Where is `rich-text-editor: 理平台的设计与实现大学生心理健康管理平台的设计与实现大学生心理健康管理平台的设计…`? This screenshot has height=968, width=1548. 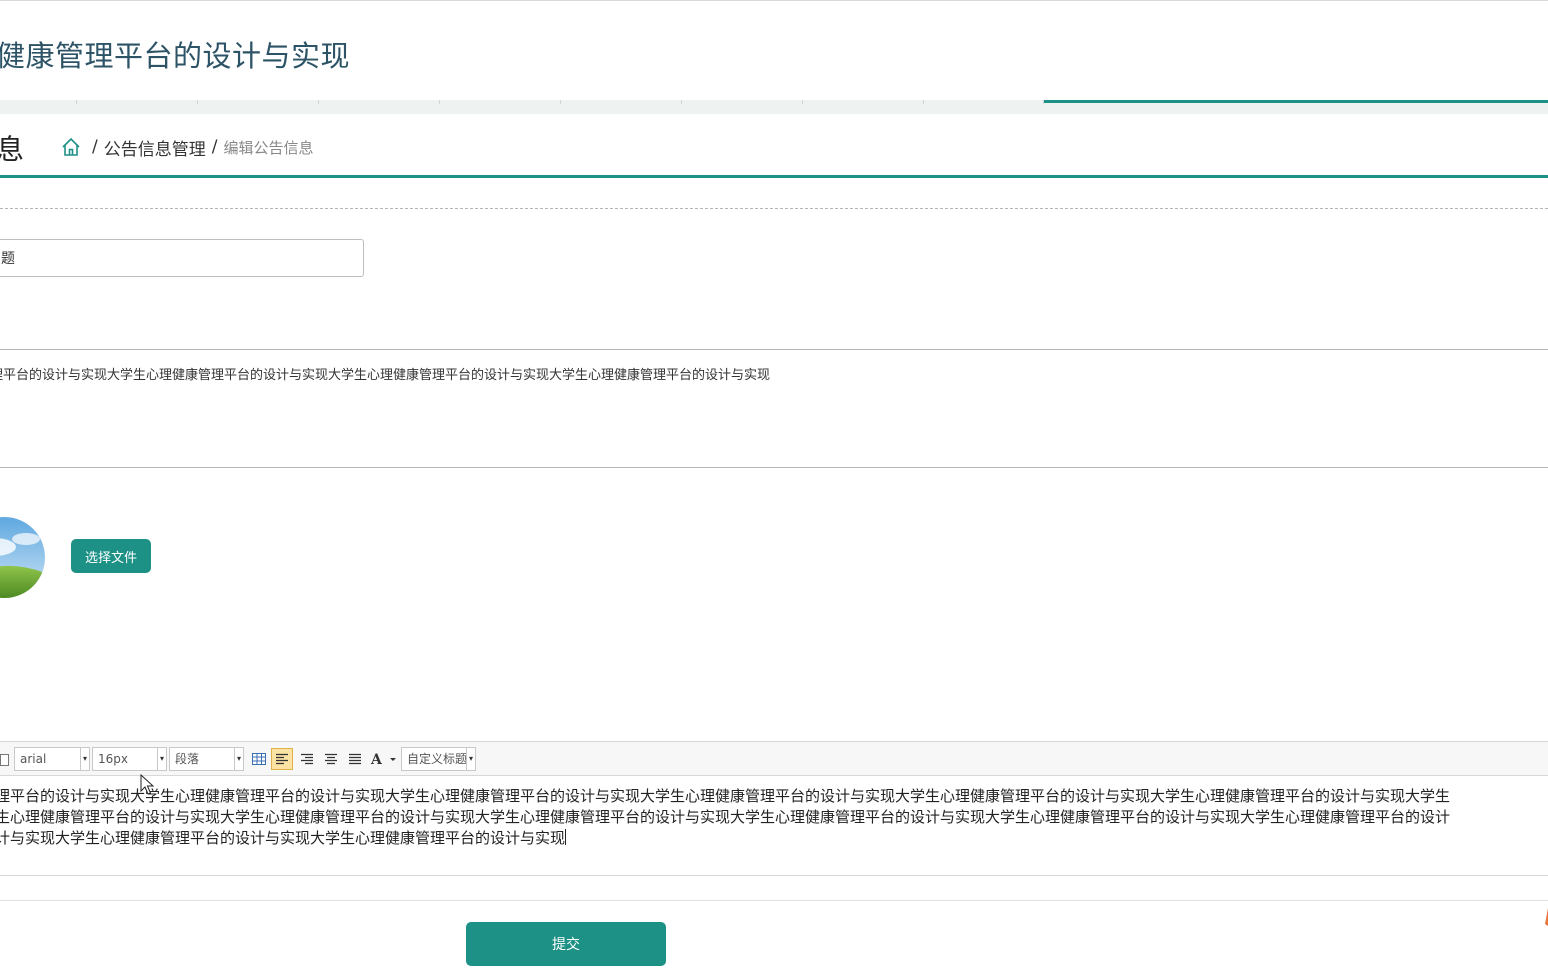
rich-text-editor: 理平台的设计与实现大学生心理健康管理平台的设计与实现大学生心理健康管理平台的设计… is located at coordinates (774, 830).